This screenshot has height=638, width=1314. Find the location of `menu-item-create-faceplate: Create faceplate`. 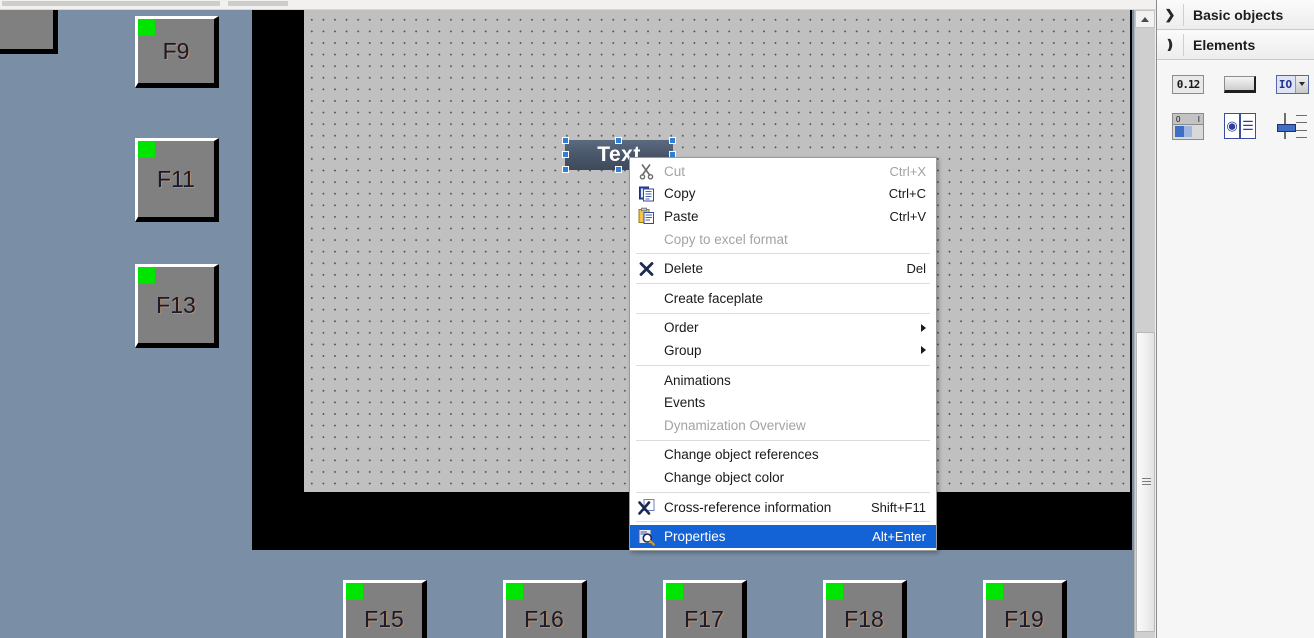

menu-item-create-faceplate: Create faceplate is located at coordinates (783, 298).